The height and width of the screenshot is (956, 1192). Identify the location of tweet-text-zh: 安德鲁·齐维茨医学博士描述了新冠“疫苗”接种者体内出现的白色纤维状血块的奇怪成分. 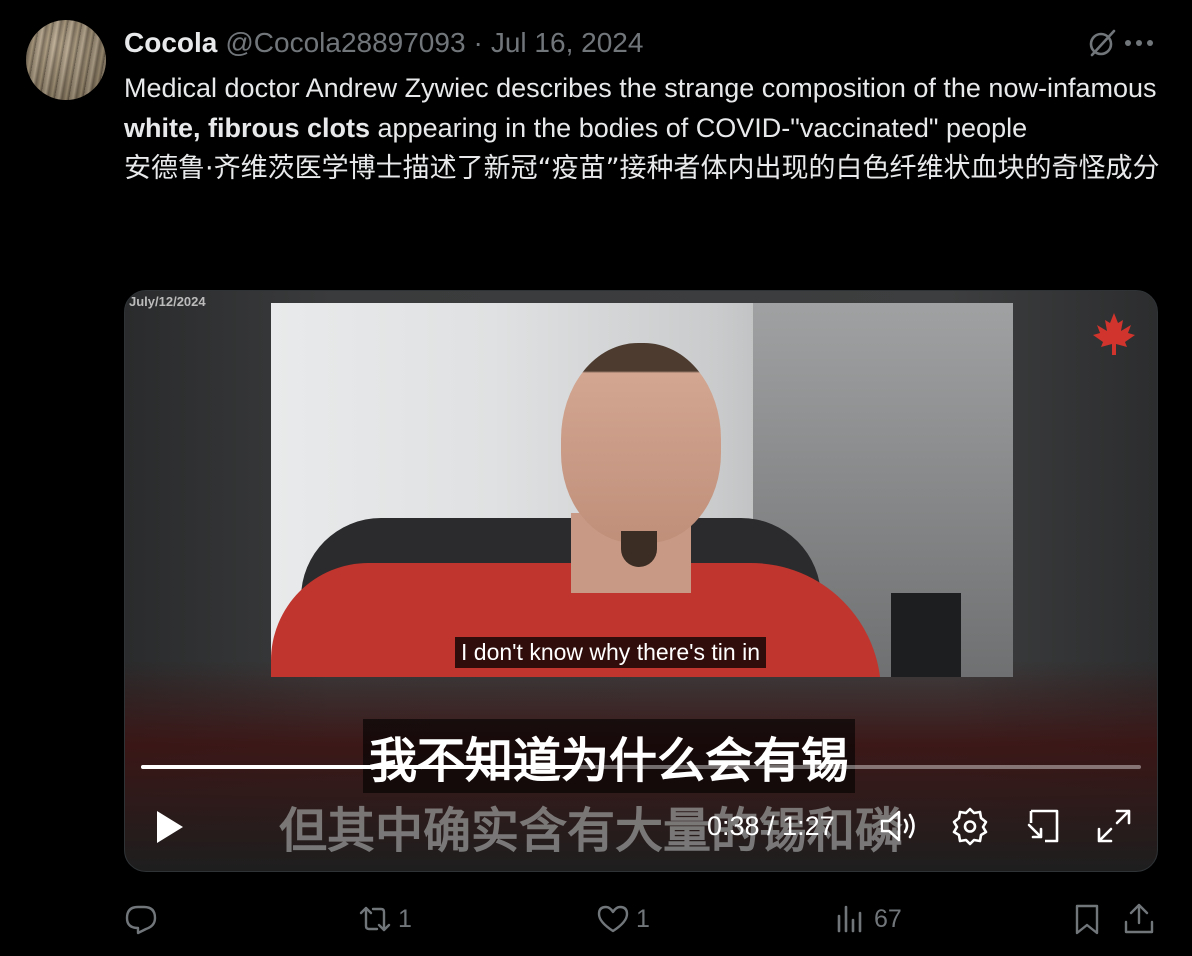
(642, 168).